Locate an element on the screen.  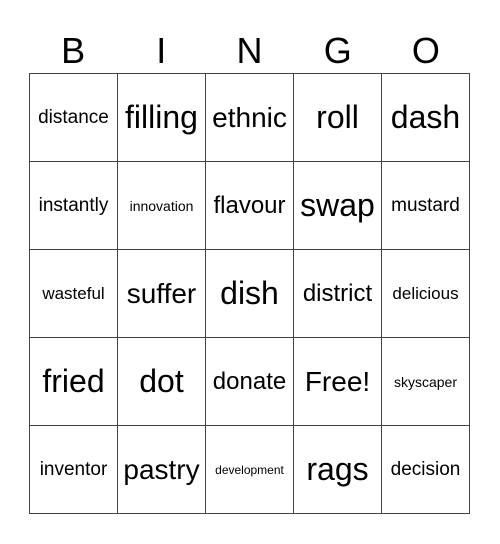
header-letter-o: O is located at coordinates (425, 50).